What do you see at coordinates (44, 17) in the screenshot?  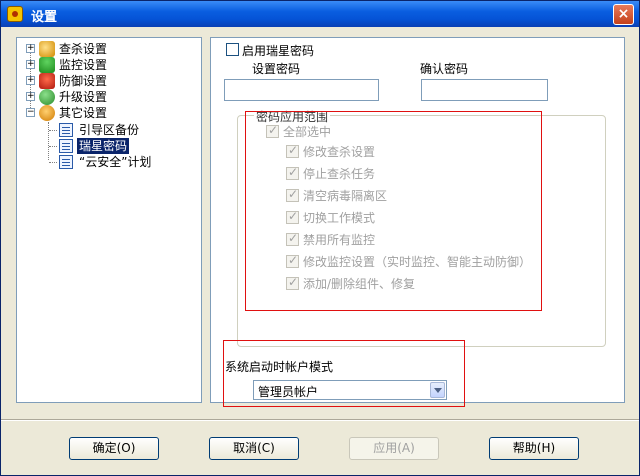 I see `window-title: 设置` at bounding box center [44, 17].